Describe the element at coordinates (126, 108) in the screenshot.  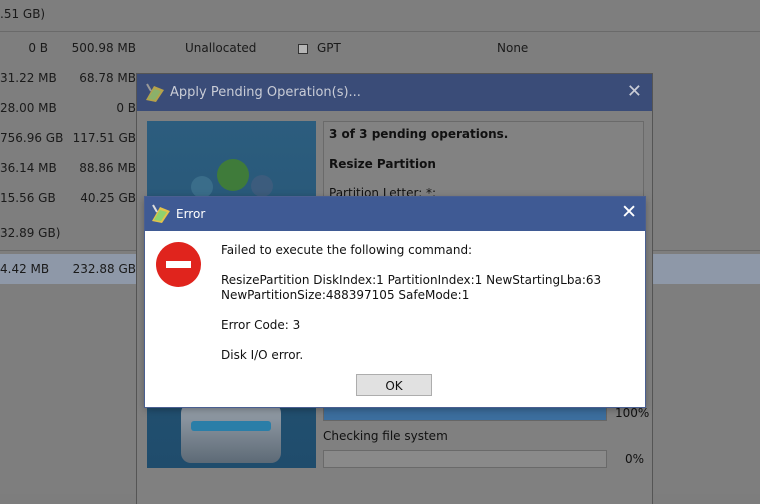
I see `unused-cell: 0 B` at that location.